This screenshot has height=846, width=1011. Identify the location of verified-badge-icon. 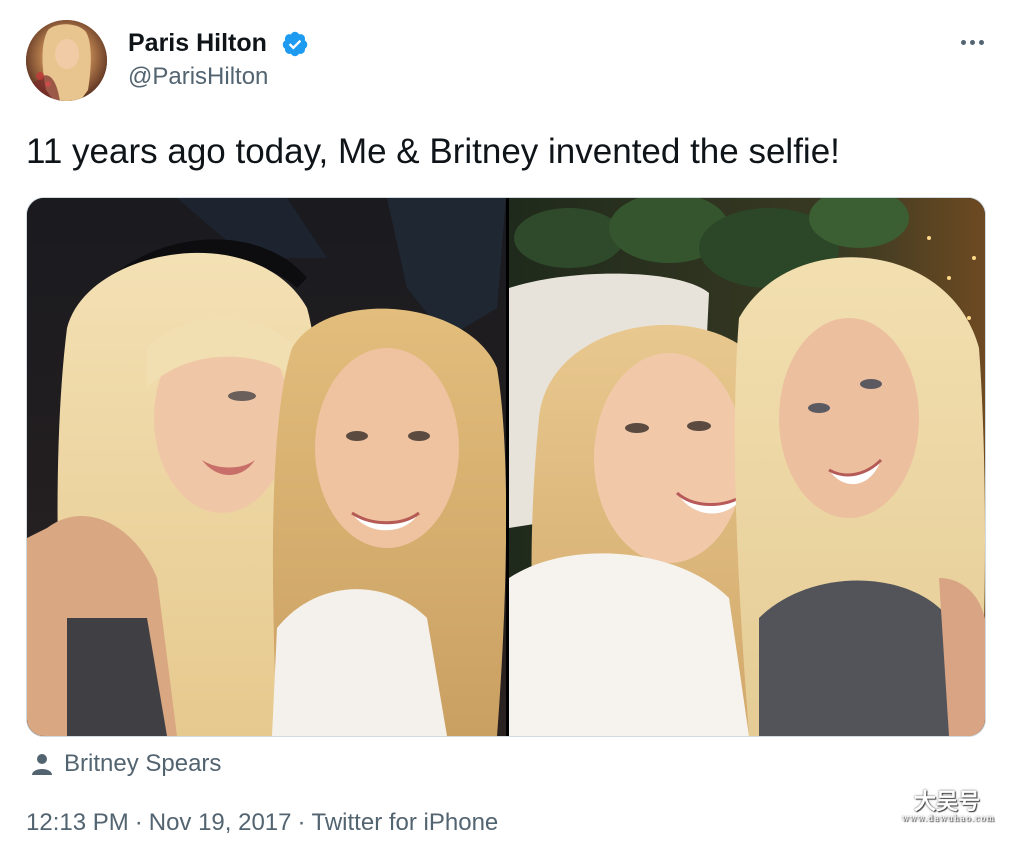
(295, 44).